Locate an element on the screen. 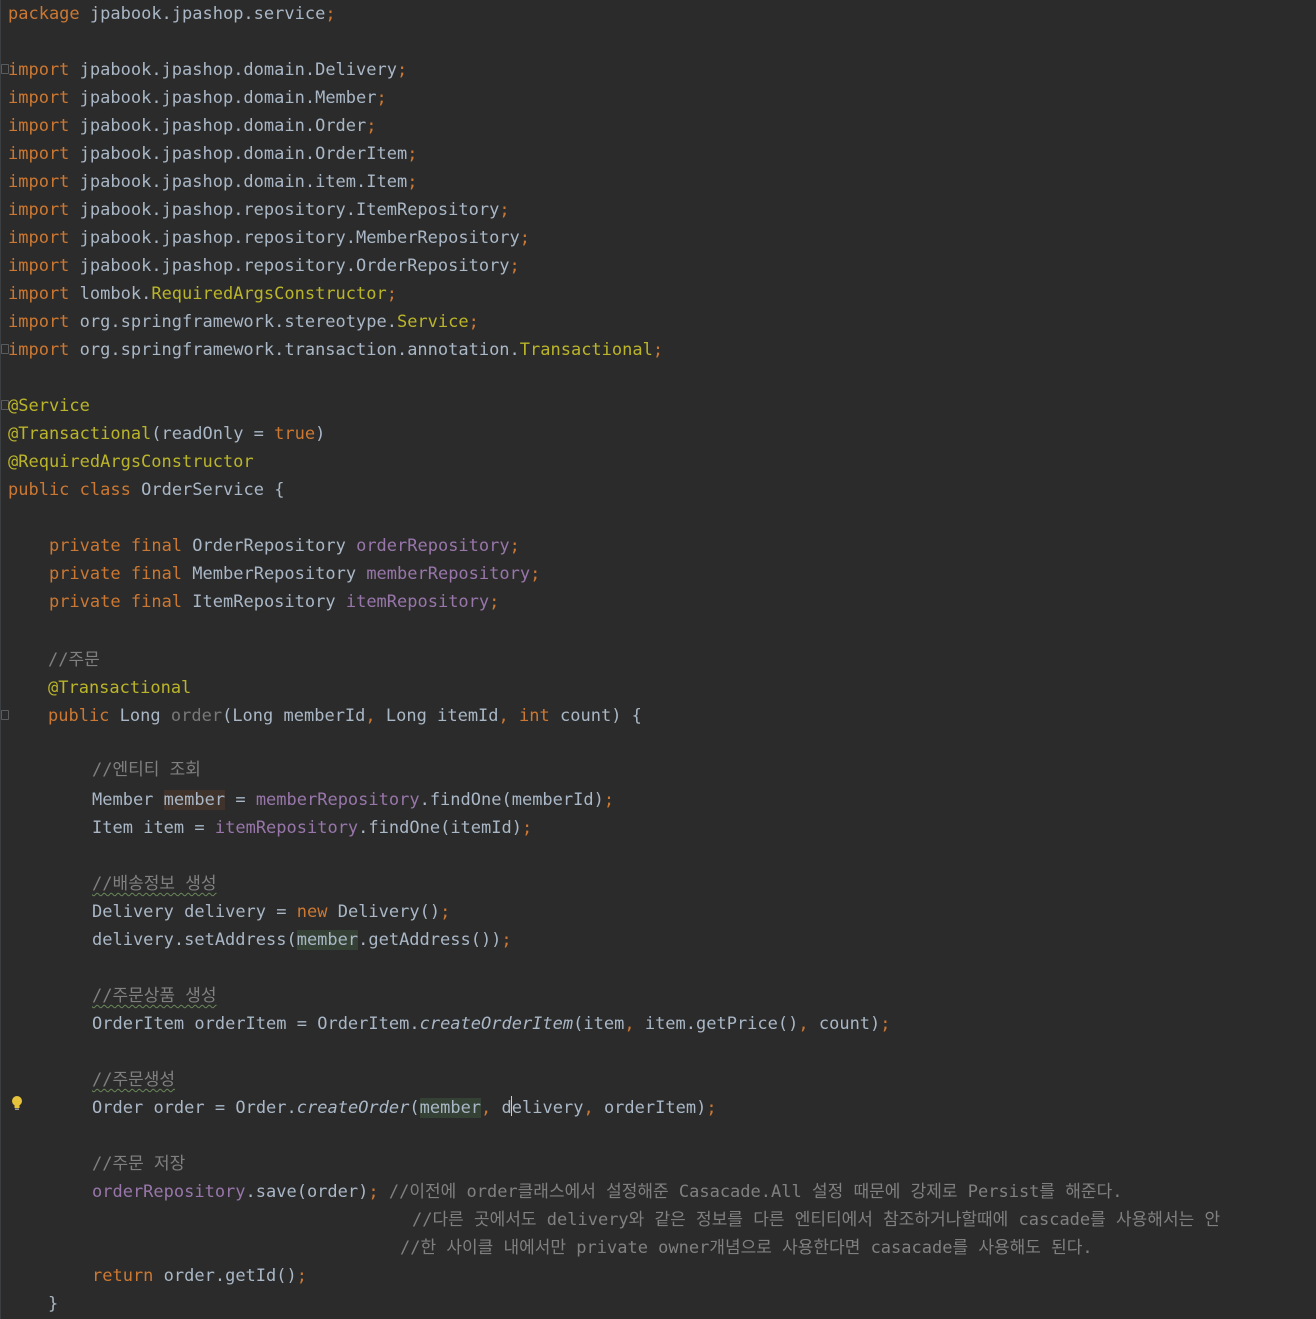 Image resolution: width=1316 pixels, height=1319 pixels. fold-marker-icon is located at coordinates (5, 715).